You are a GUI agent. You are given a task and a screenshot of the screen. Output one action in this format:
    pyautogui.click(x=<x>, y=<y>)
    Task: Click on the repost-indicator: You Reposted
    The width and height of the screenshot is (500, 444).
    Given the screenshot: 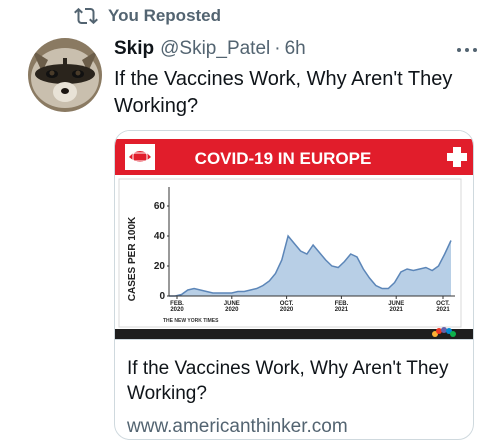 What is the action you would take?
    pyautogui.click(x=147, y=16)
    